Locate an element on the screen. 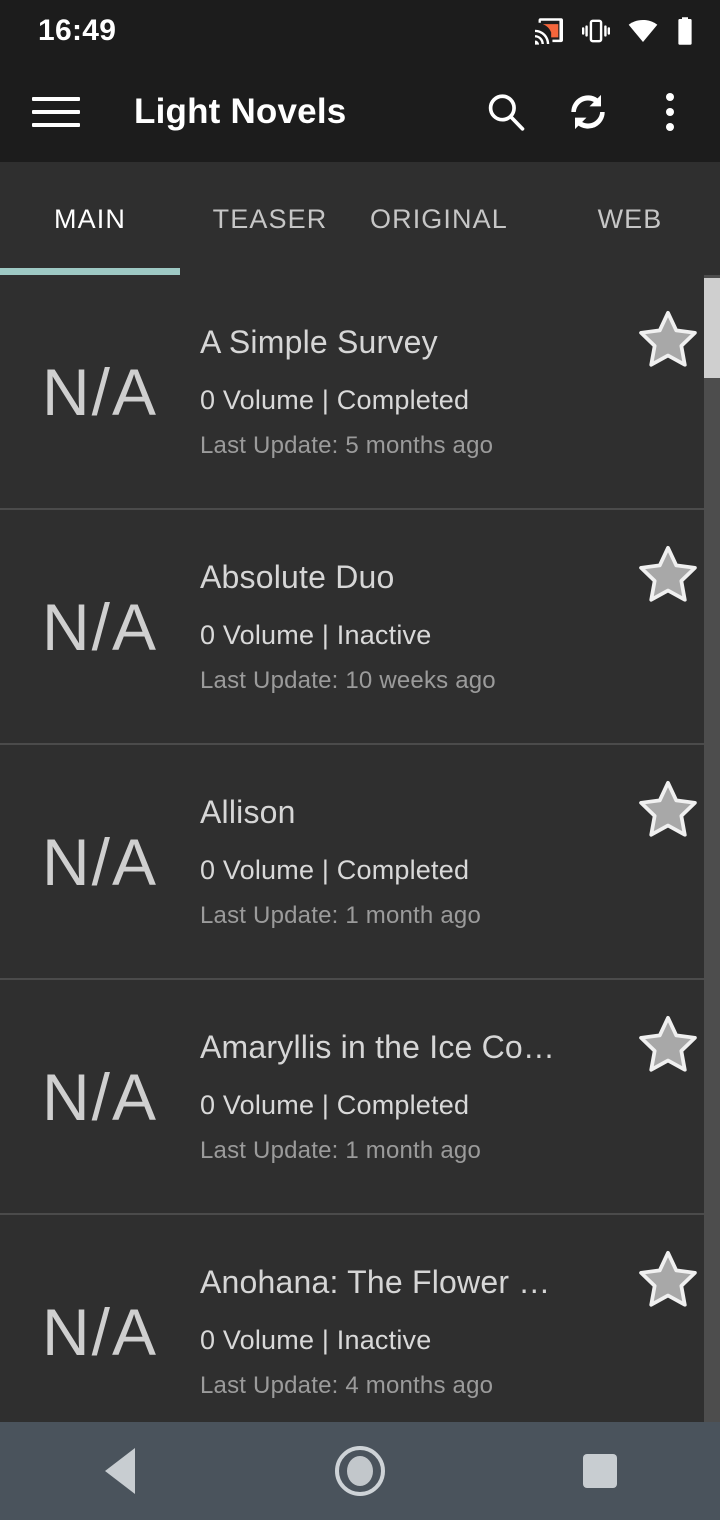 The height and width of the screenshot is (1520, 720). home-inner-dot is located at coordinates (360, 1471).